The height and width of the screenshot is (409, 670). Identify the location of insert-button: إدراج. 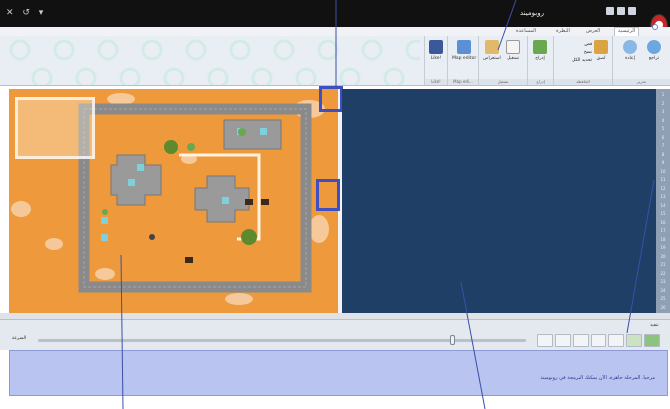
(540, 50).